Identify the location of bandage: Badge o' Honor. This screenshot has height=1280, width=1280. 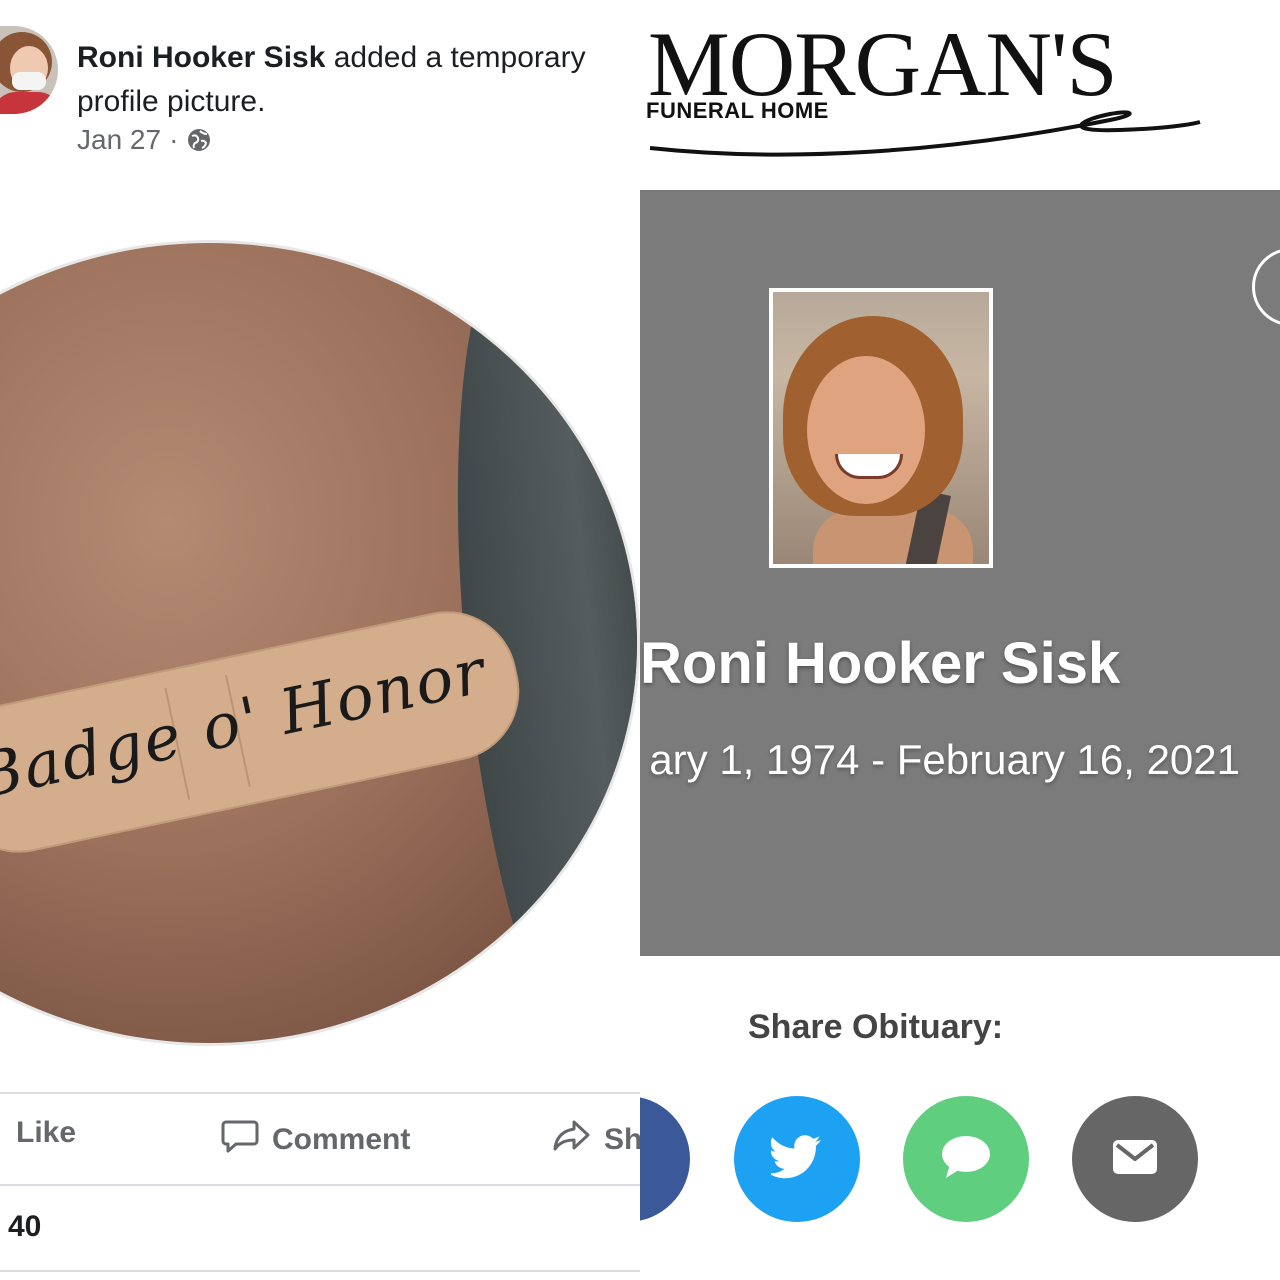
(266, 732).